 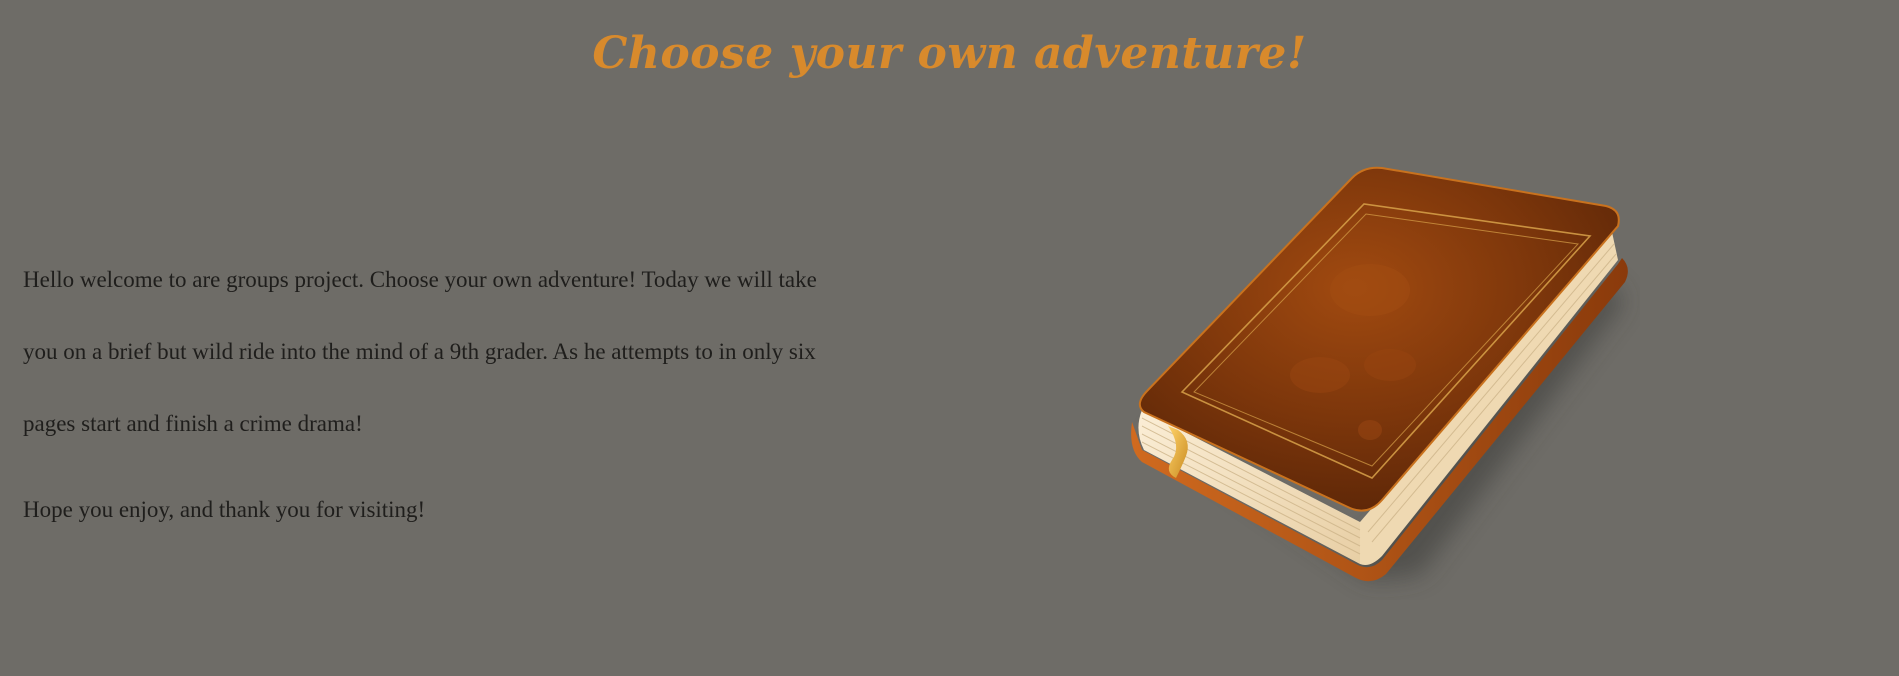 I want to click on page-title: Choose your own adventure!, so click(x=949, y=53).